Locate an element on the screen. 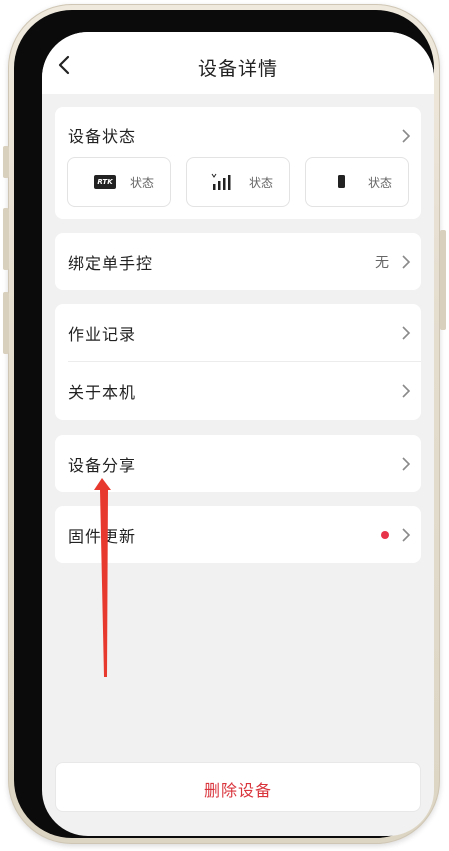 The width and height of the screenshot is (449, 851). records-card: 作业记录 关于本机 is located at coordinates (238, 362).